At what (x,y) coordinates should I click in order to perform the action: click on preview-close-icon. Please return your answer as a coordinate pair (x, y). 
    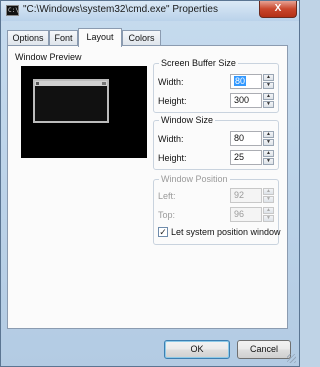
    Looking at the image, I should click on (104, 83).